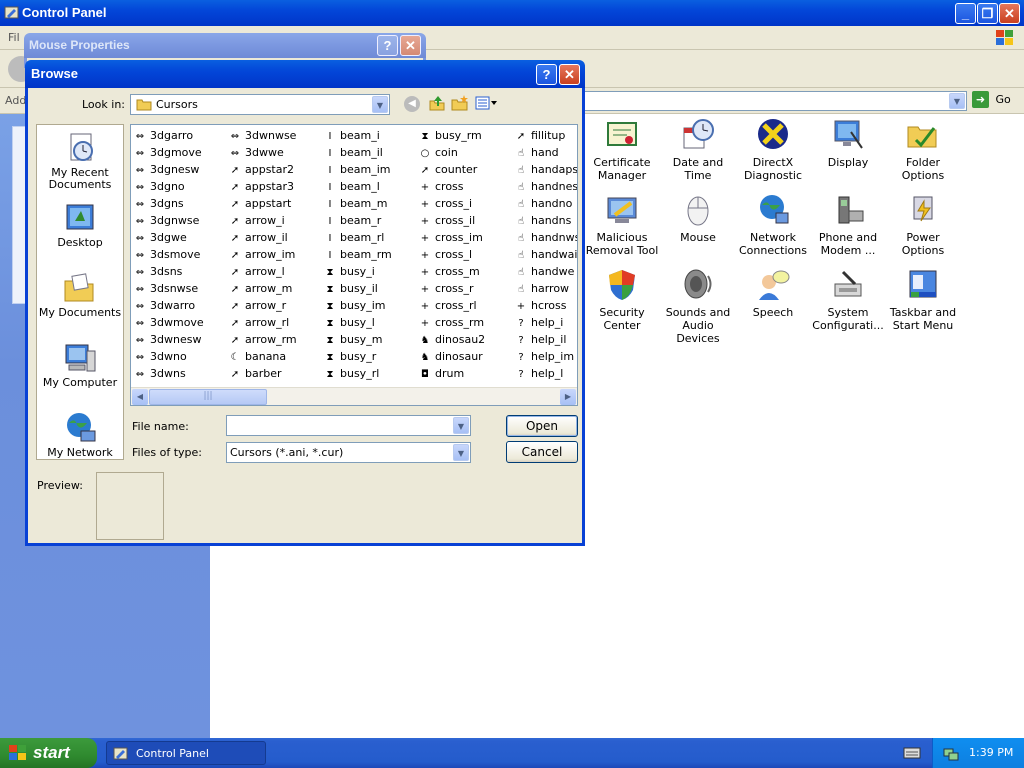 The width and height of the screenshot is (1024, 768). I want to click on scroll-right-button: ▶, so click(568, 397).